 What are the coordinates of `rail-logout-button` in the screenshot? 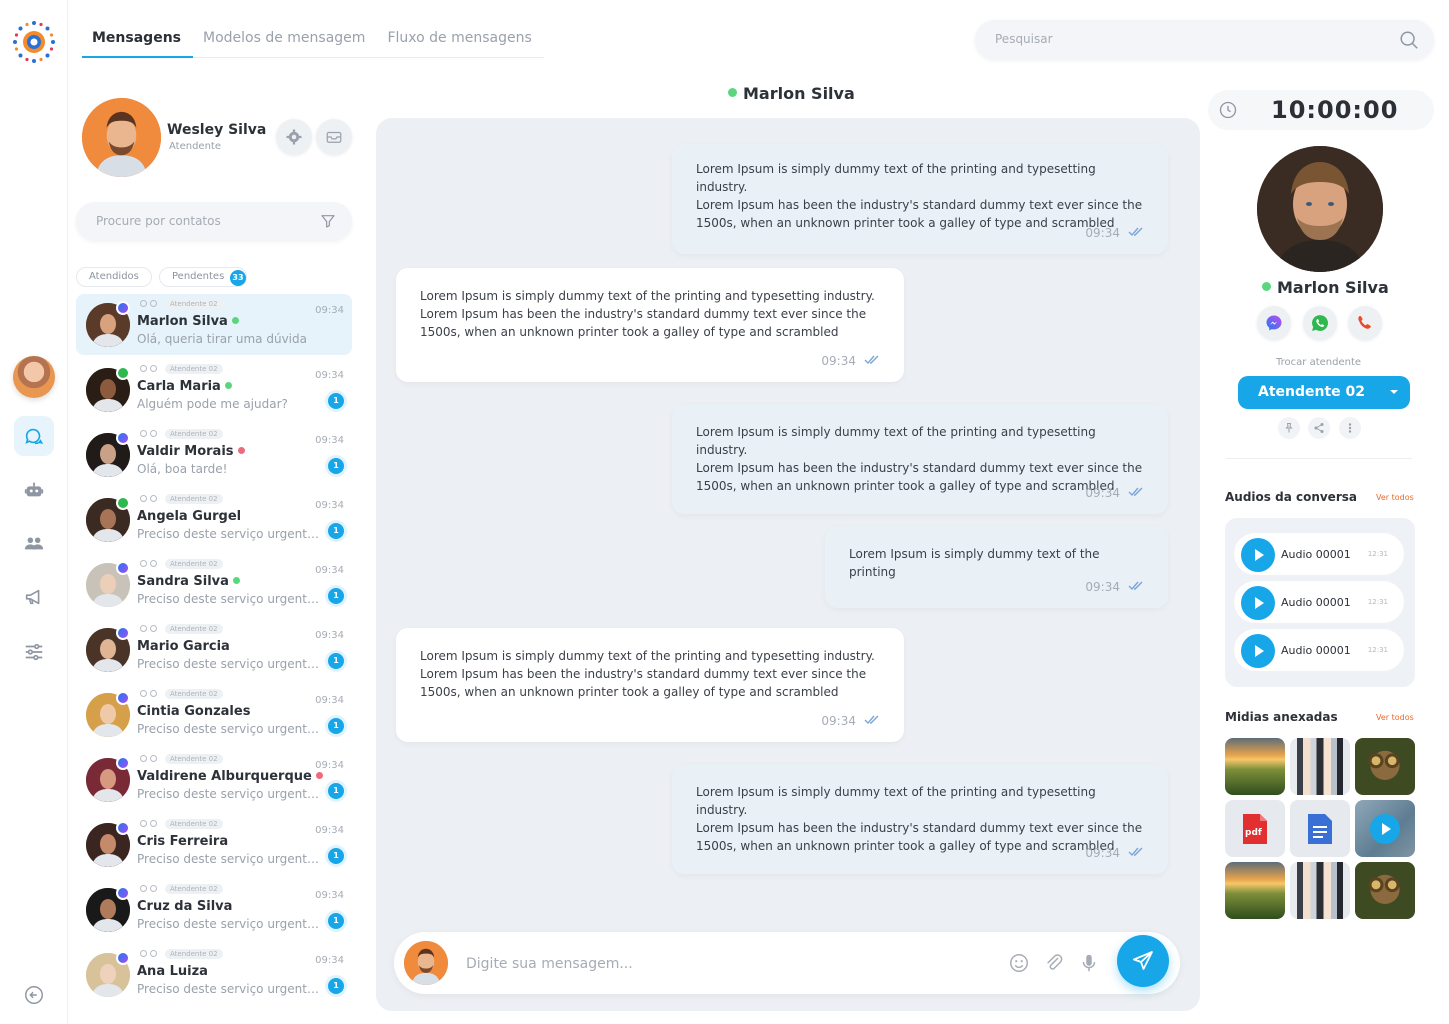 It's located at (34, 995).